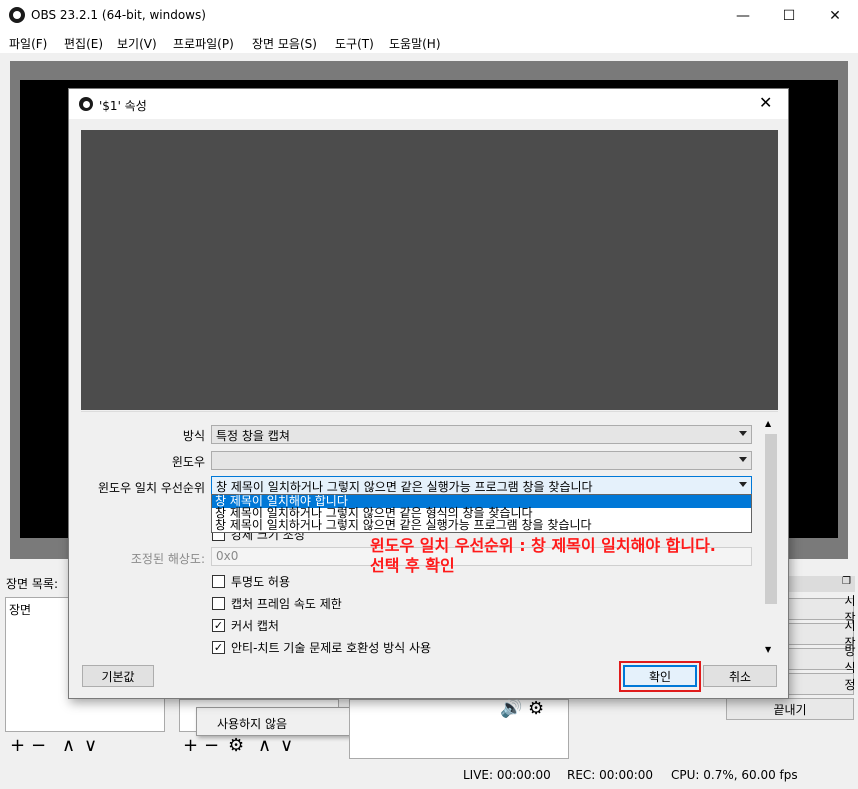  Describe the element at coordinates (151, 488) in the screenshot. I see `priority-label: 윈도우 일치 우선순위` at that location.